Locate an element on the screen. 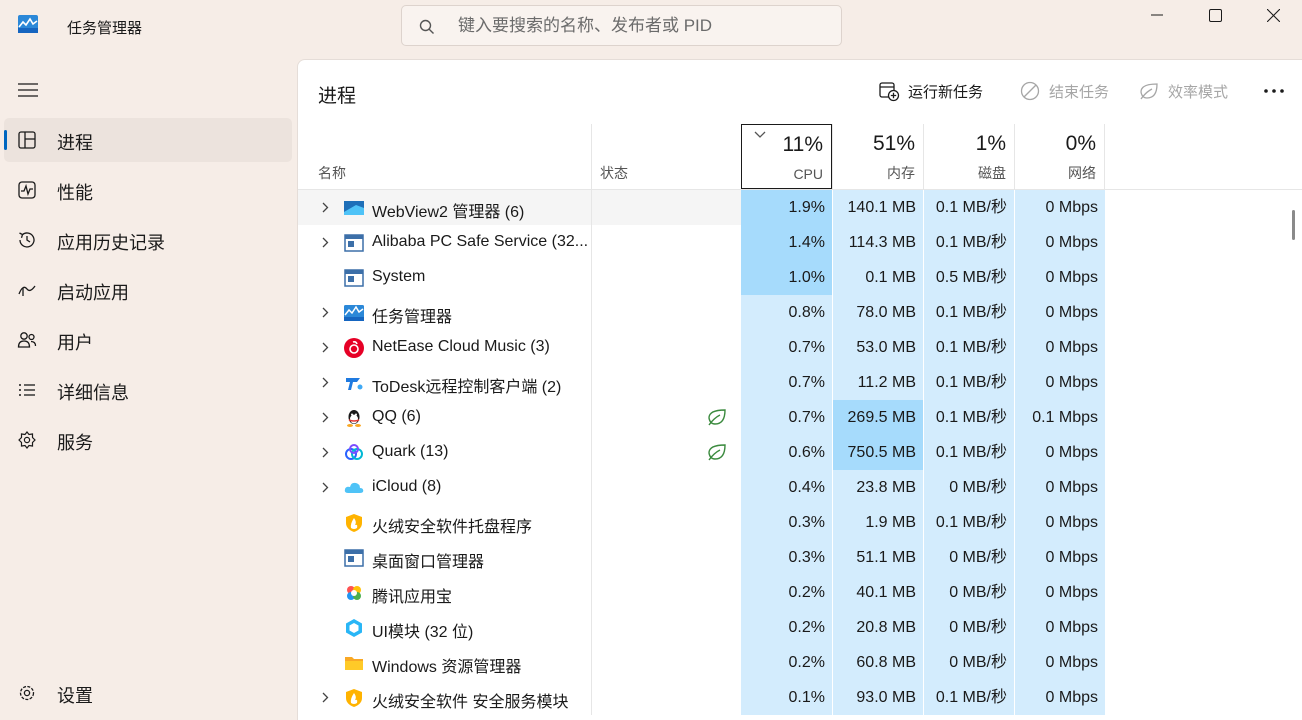  maximize-button is located at coordinates (1215, 15).